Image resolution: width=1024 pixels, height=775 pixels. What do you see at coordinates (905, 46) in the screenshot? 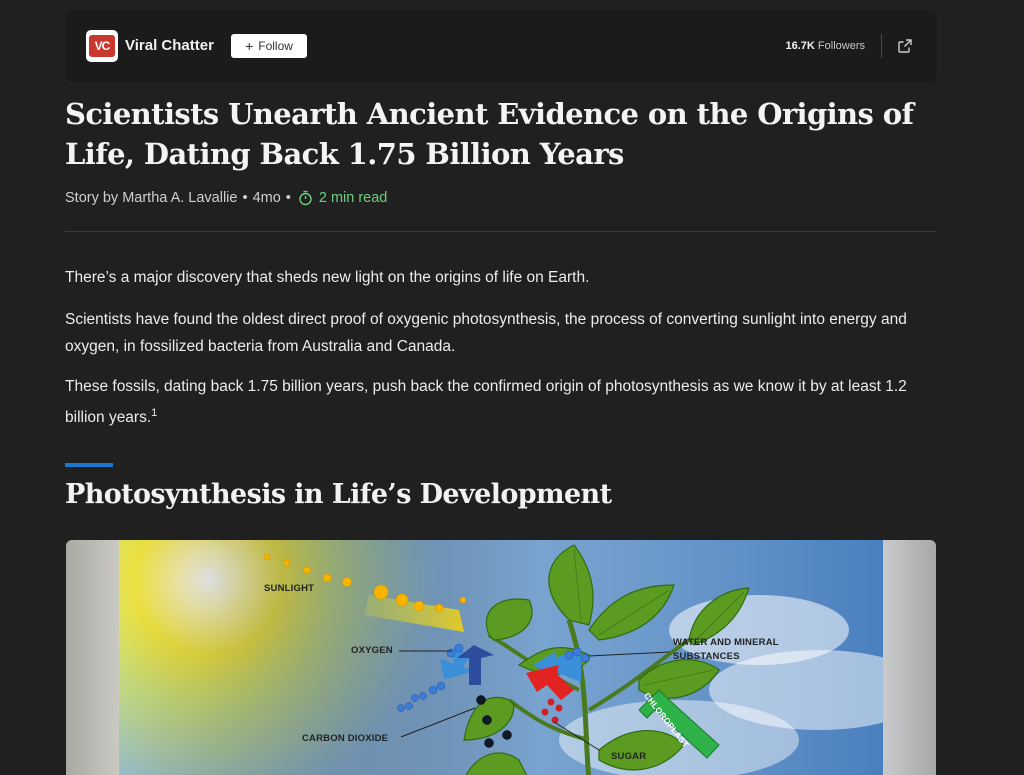
I see `external-link-icon` at bounding box center [905, 46].